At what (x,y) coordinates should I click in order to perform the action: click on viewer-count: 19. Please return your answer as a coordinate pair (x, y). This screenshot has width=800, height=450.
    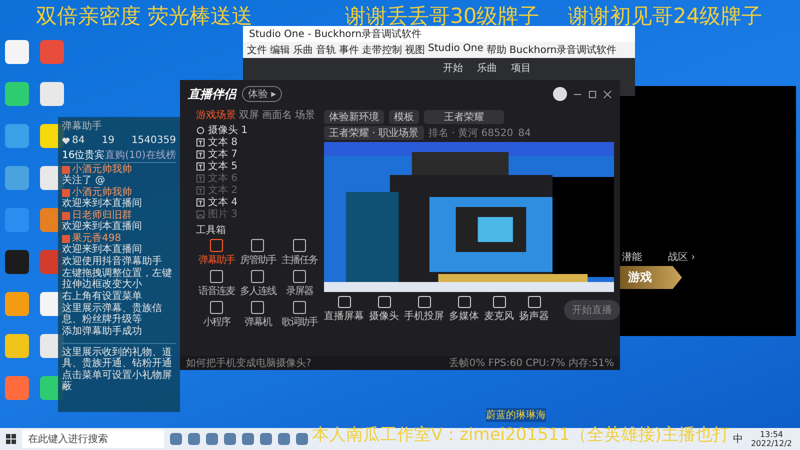
    Looking at the image, I should click on (108, 140).